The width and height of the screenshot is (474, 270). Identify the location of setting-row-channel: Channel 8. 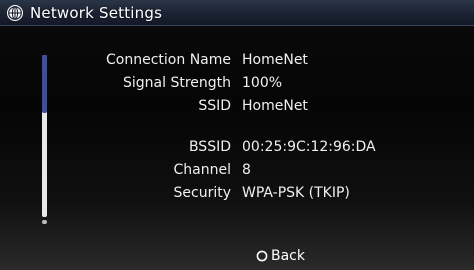
(237, 170).